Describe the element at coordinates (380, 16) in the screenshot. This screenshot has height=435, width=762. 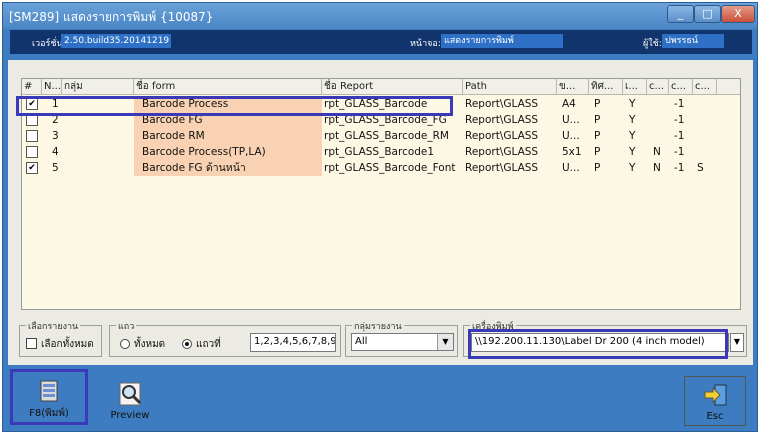
I see `title-bar: [SM289] แสดงรายการพิมพ์ {10087} _ □ X` at that location.